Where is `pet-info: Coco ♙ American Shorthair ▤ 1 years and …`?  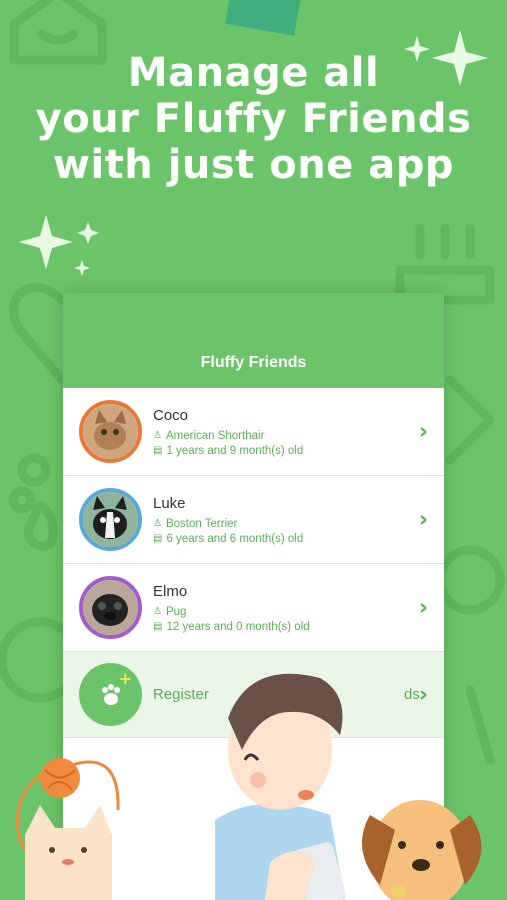
pet-info: Coco ♙ American Shorthair ▤ 1 years and … is located at coordinates (228, 432).